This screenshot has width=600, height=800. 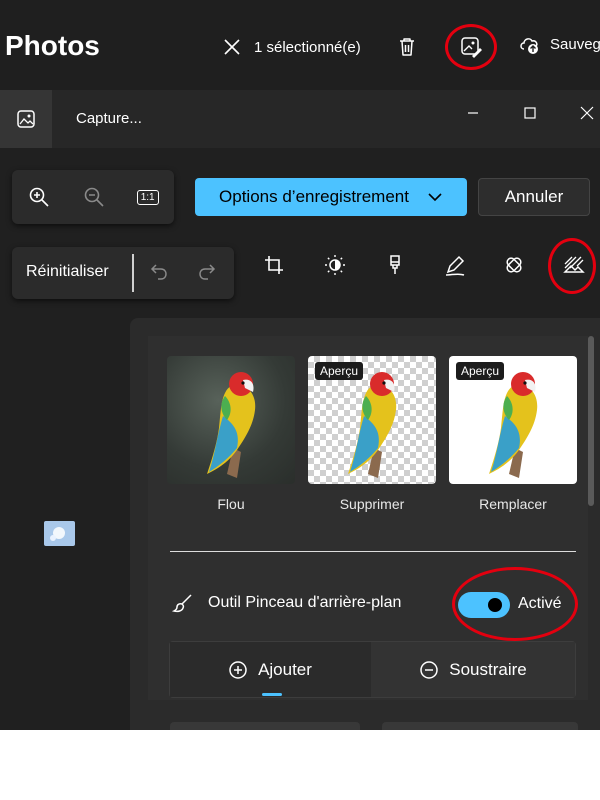 I want to click on background-option-remove: Aperçu, so click(x=372, y=420).